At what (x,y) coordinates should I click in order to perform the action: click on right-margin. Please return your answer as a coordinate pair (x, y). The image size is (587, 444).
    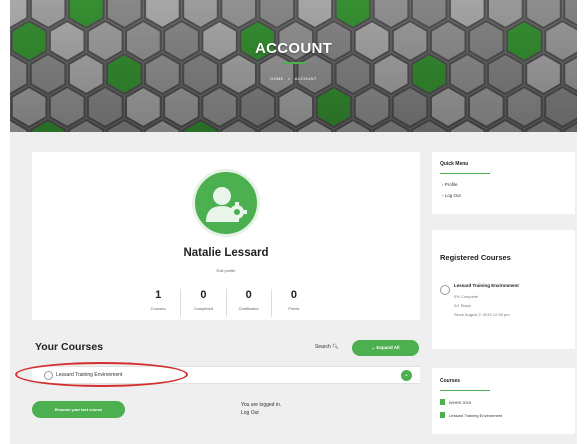
    Looking at the image, I should click on (582, 222).